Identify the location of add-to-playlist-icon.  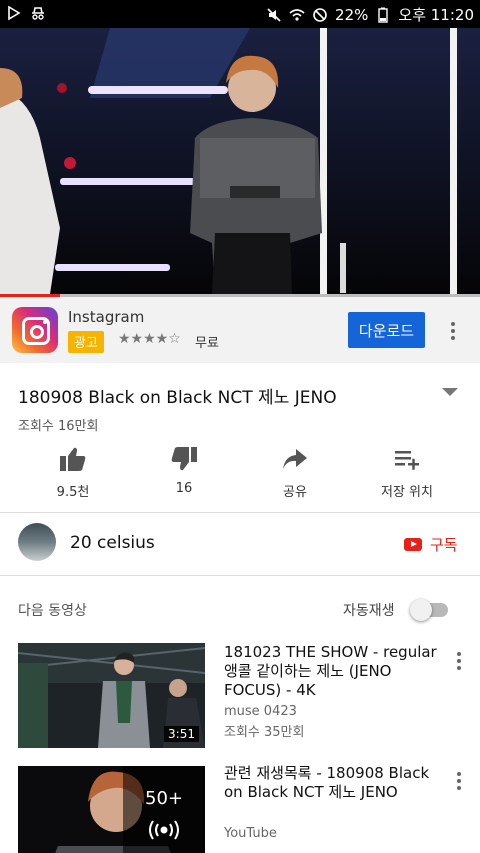
(407, 460).